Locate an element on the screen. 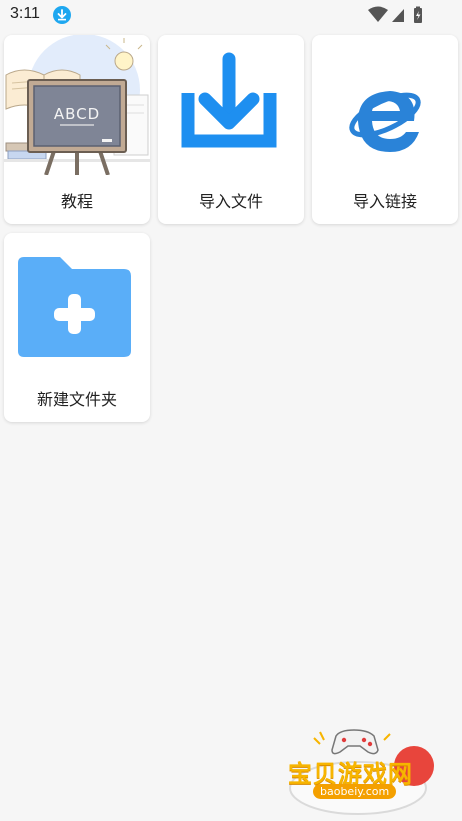  card-label: 导入链接 is located at coordinates (384, 201).